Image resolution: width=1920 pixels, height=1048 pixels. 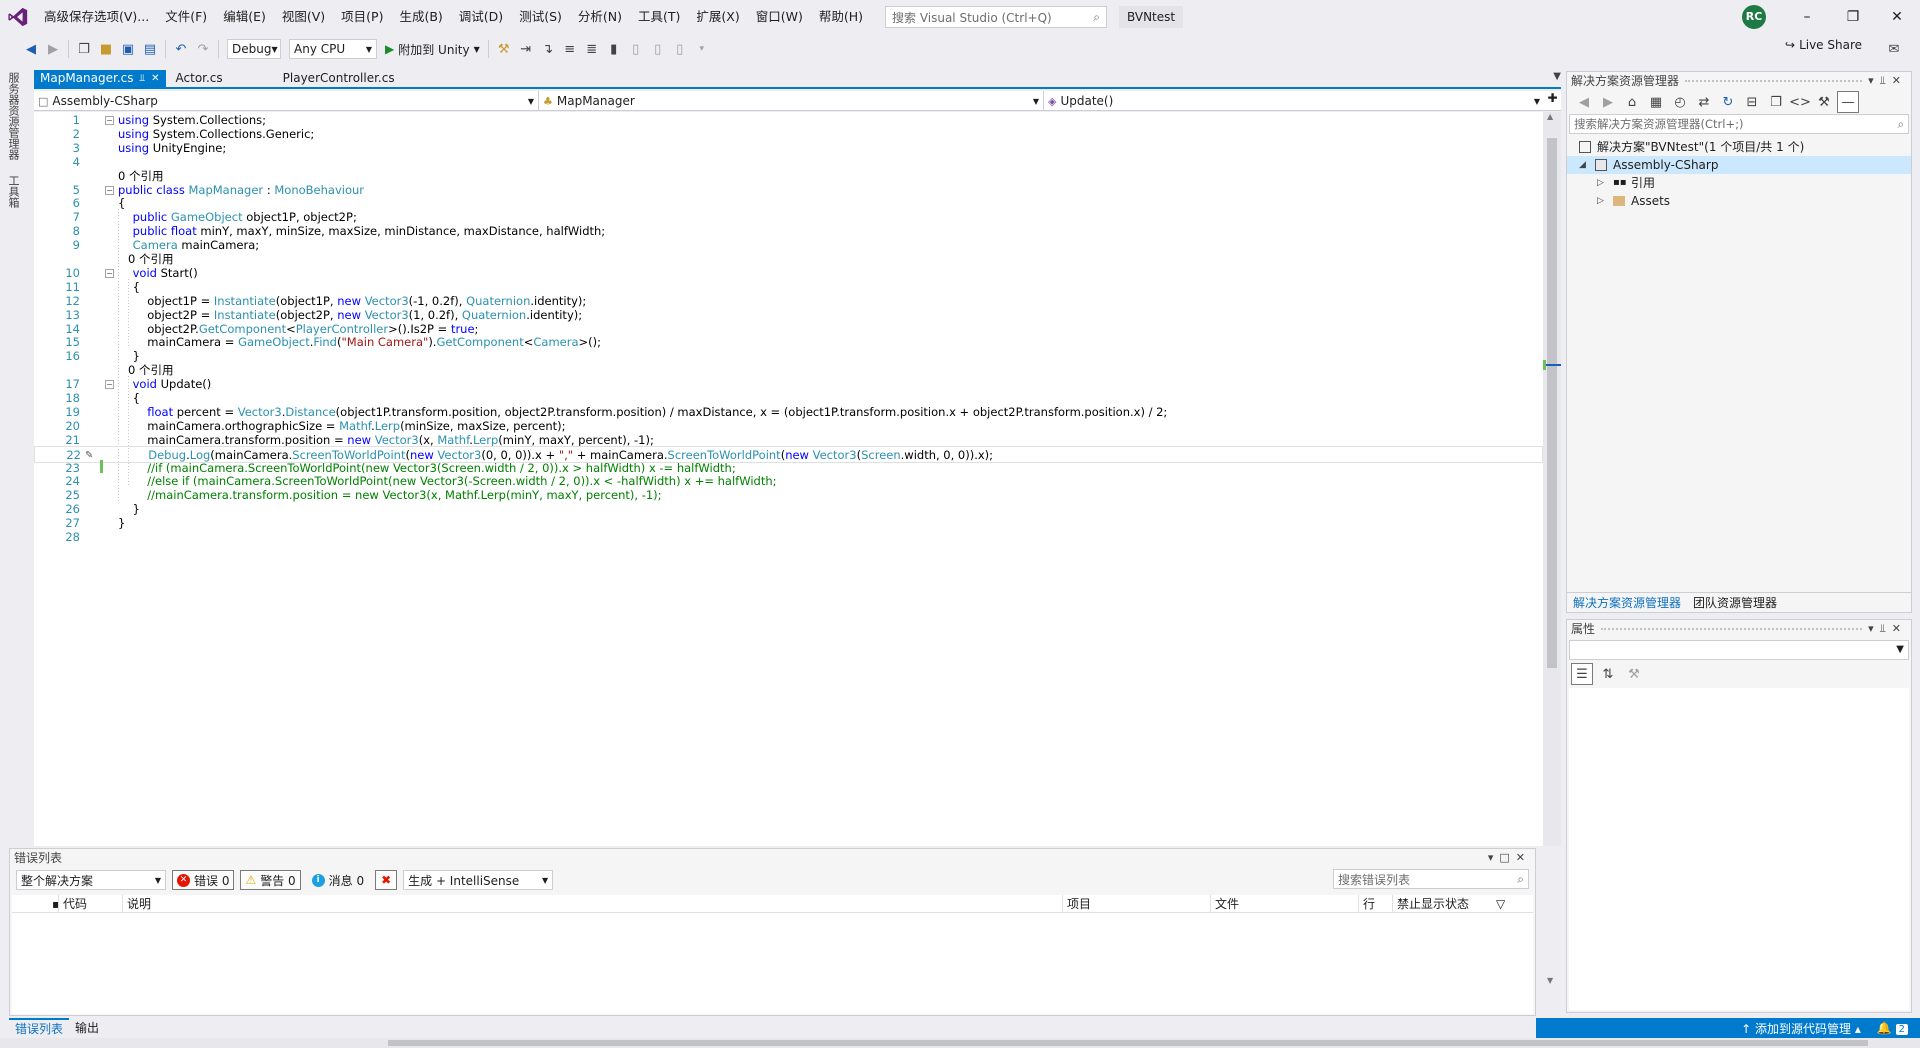 What do you see at coordinates (1823, 45) in the screenshot?
I see `live-share-button: ↪ Live Share` at bounding box center [1823, 45].